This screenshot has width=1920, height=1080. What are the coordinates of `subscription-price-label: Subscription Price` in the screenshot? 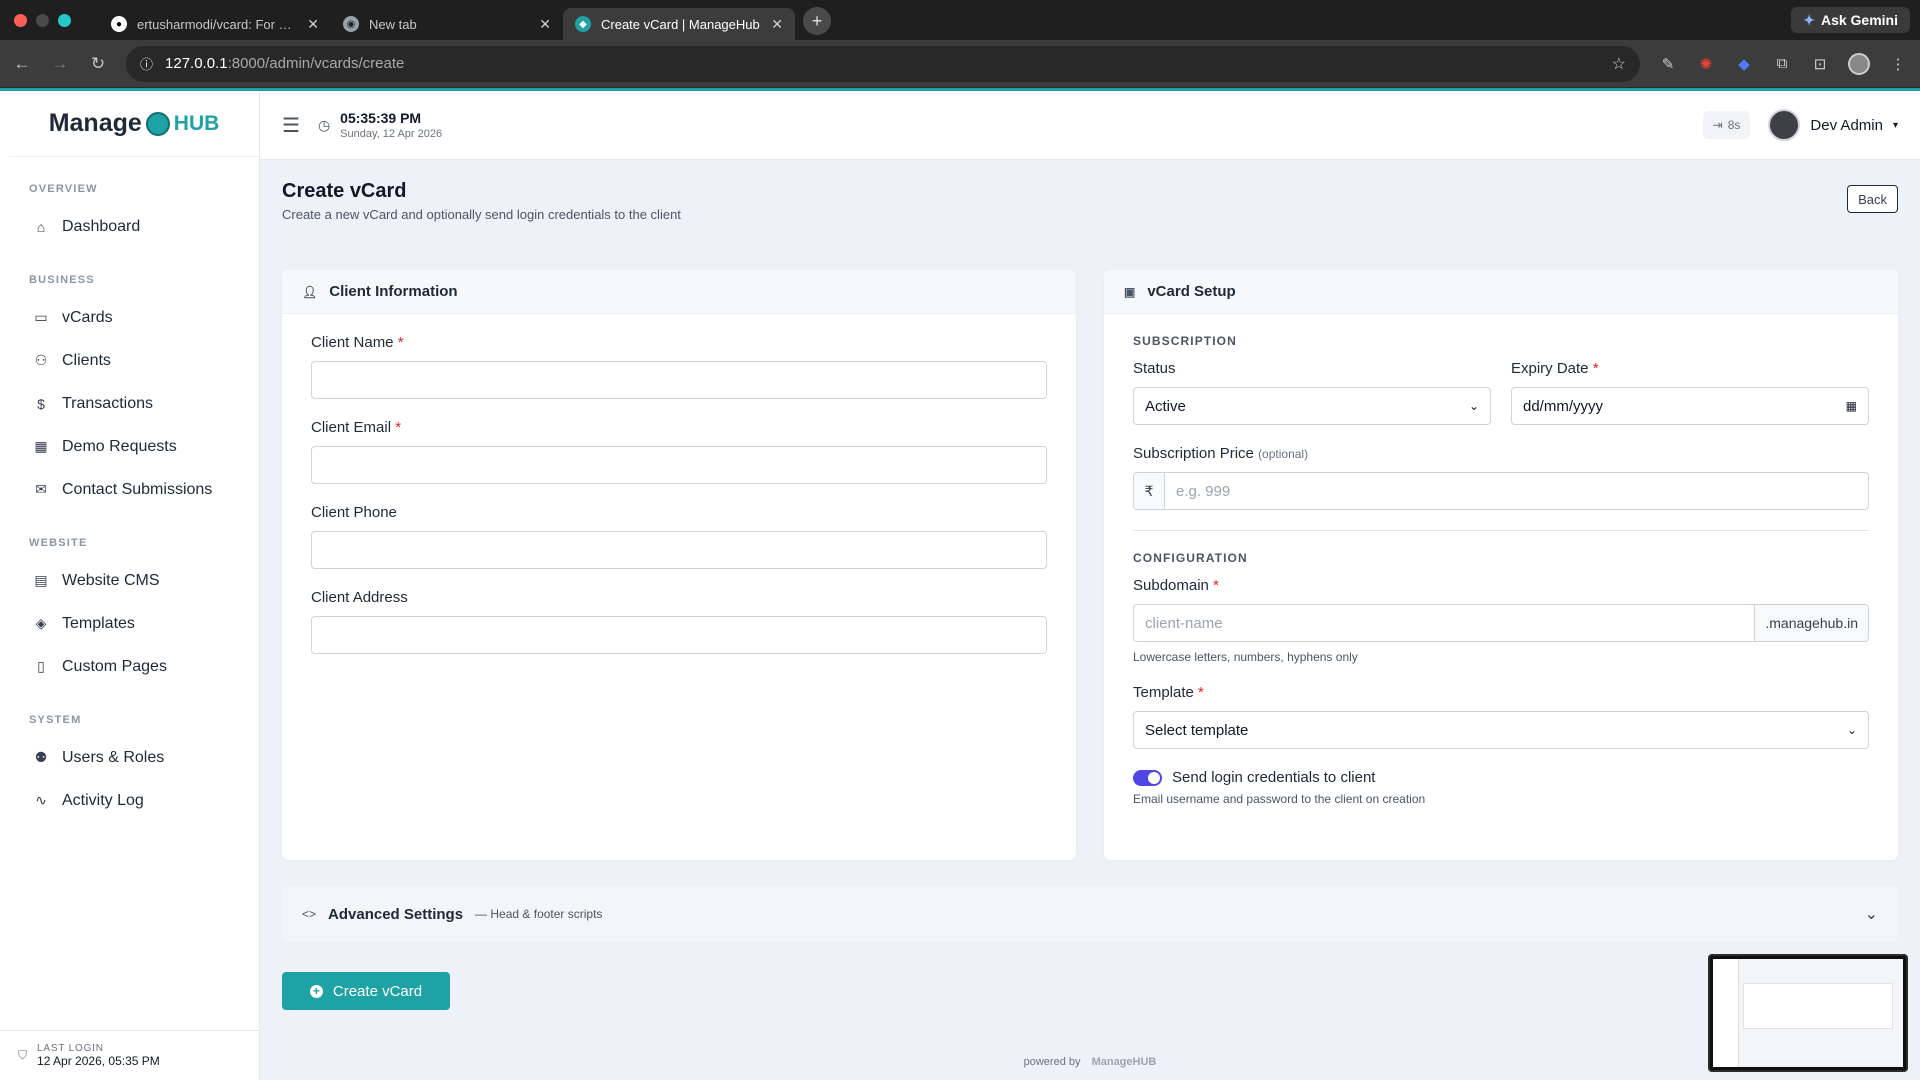 It's located at (1193, 453).